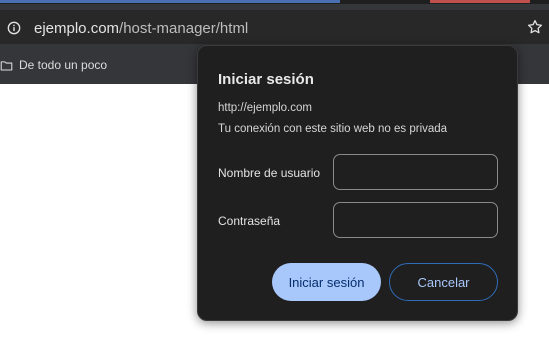  Describe the element at coordinates (415, 172) in the screenshot. I see `username-input` at that location.